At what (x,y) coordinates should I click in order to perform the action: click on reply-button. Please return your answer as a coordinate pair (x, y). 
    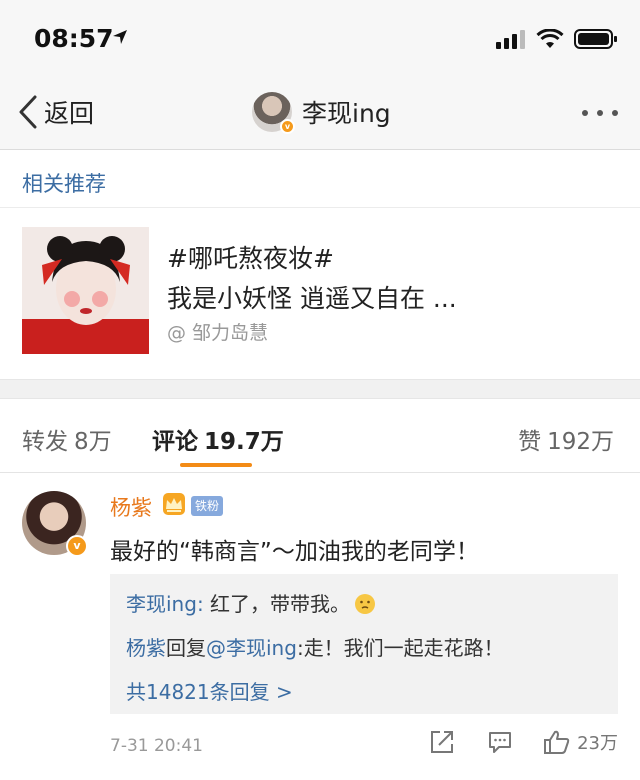
    Looking at the image, I should click on (500, 742).